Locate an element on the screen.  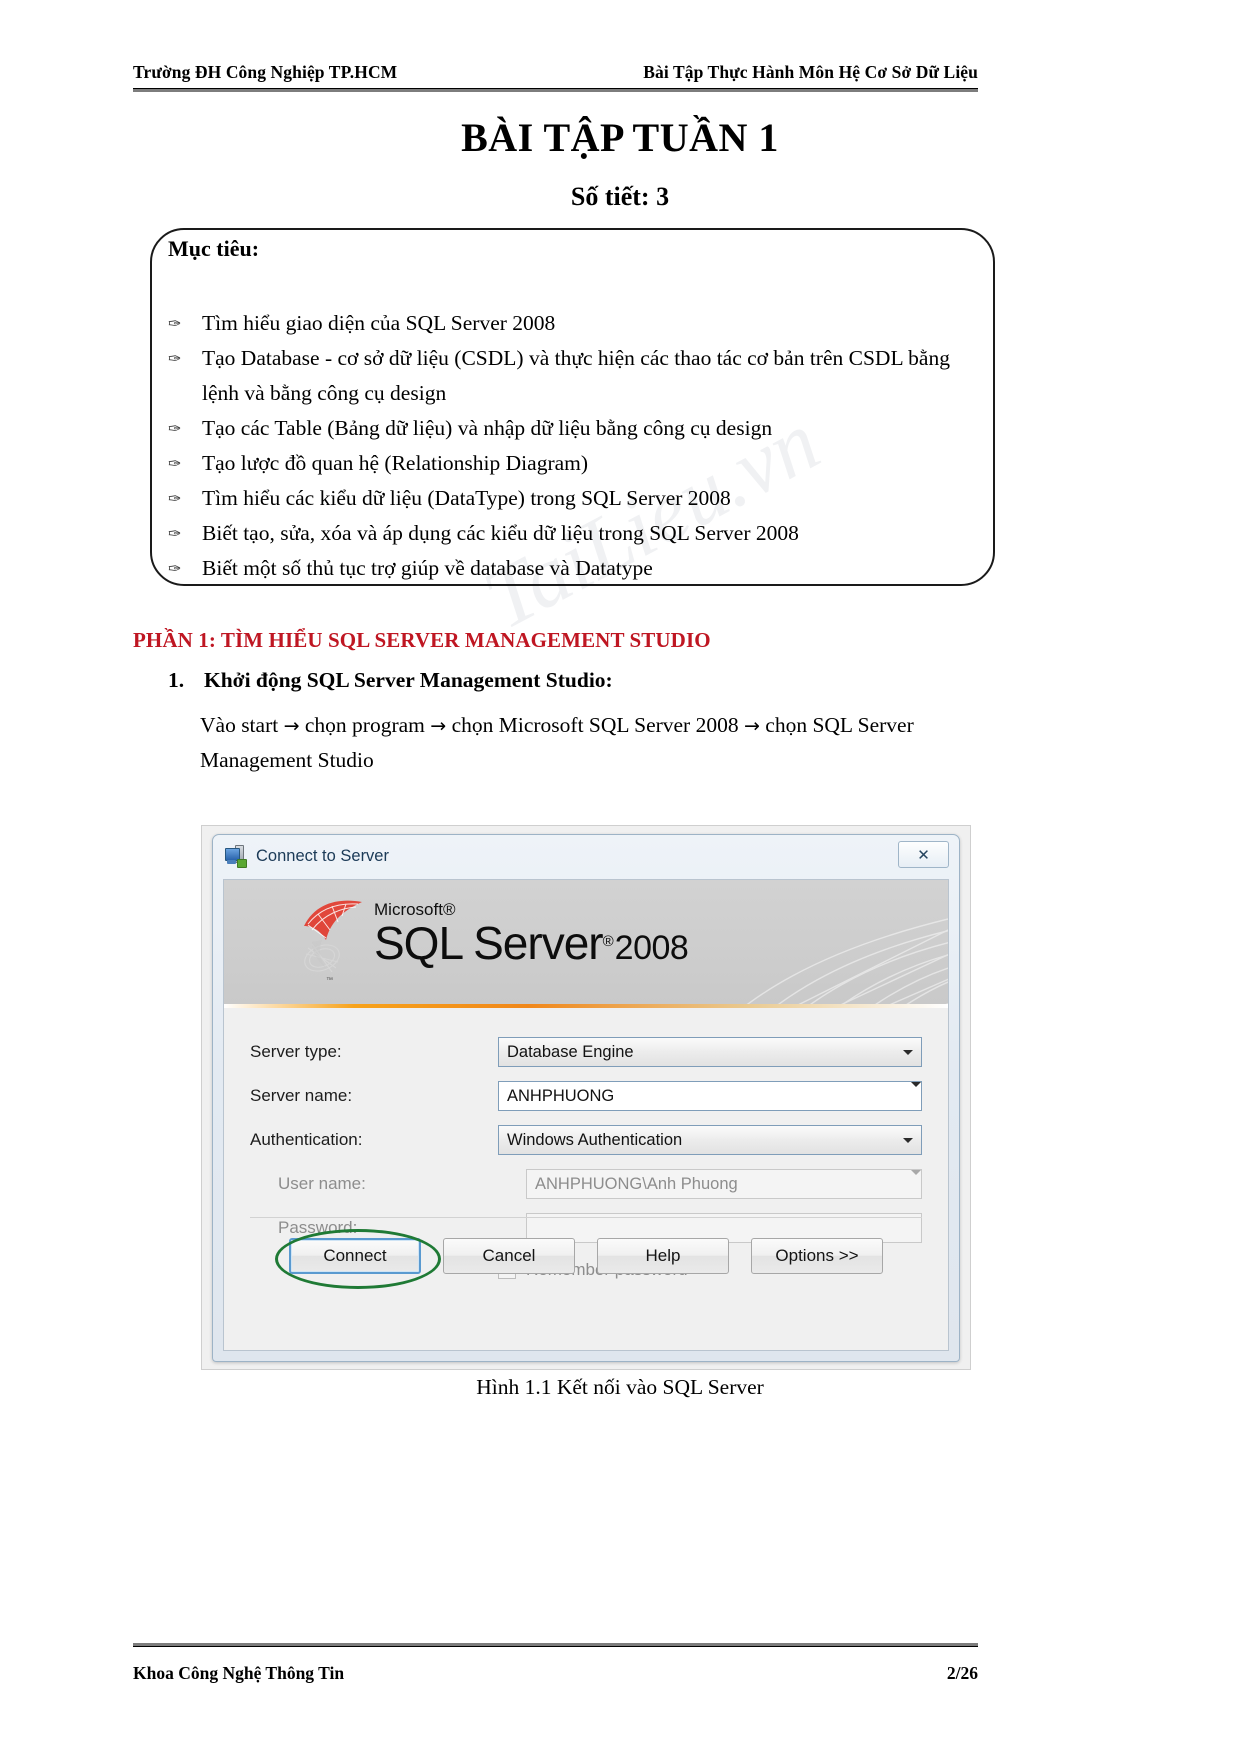
header-divider is located at coordinates (555, 90).